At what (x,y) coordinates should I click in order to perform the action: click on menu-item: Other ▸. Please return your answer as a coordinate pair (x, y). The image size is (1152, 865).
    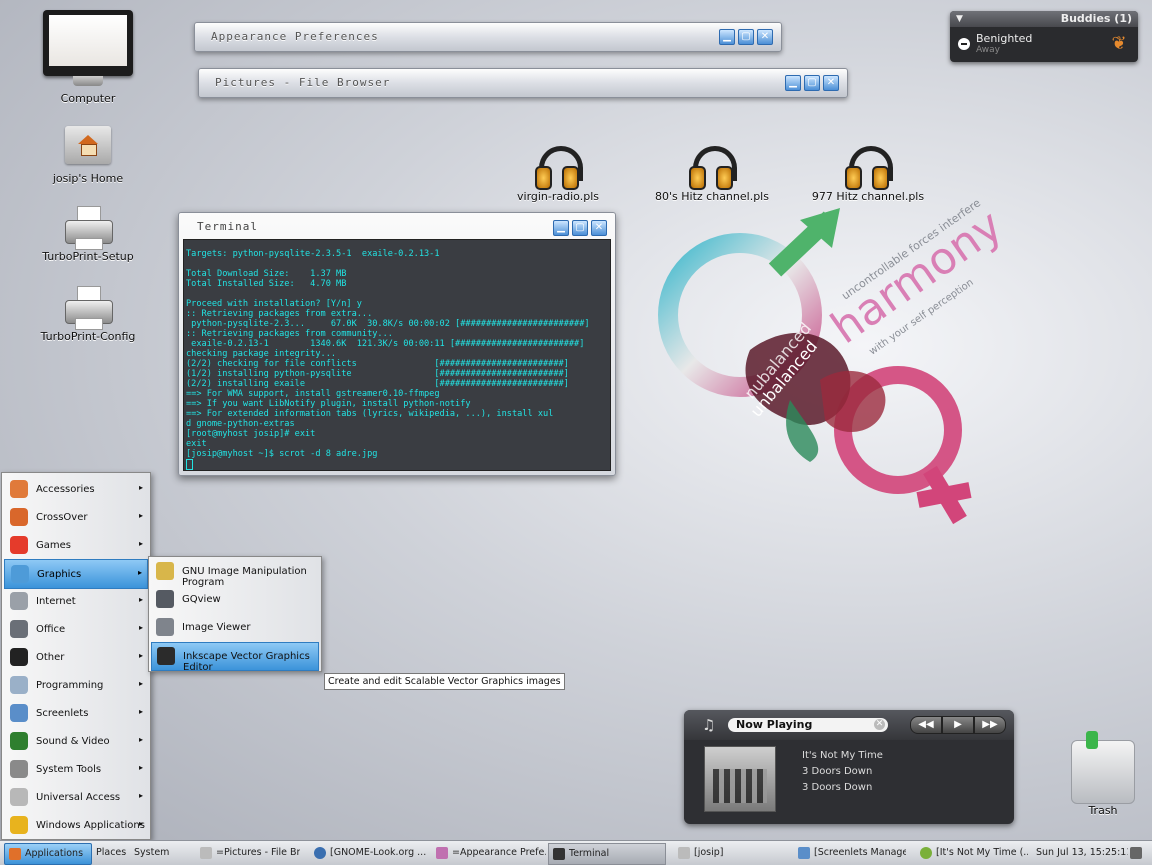
    Looking at the image, I should click on (76, 657).